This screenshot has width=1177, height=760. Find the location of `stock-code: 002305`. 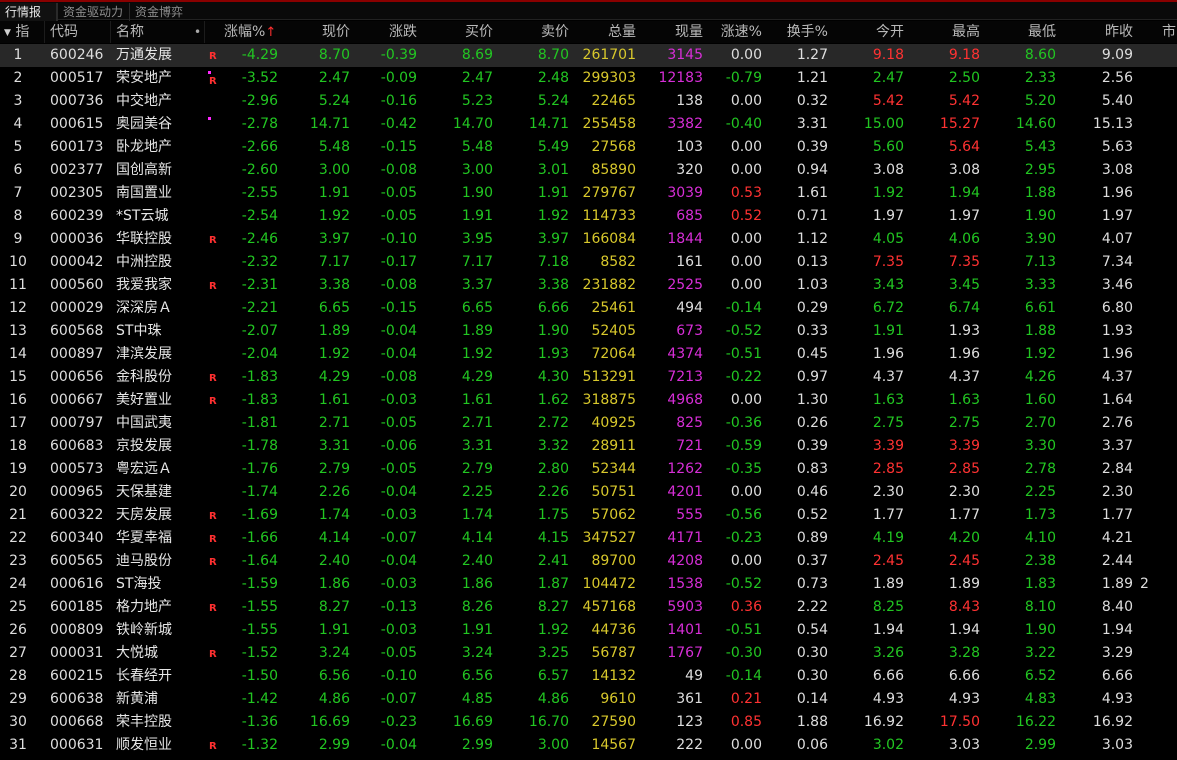

stock-code: 002305 is located at coordinates (77, 193).